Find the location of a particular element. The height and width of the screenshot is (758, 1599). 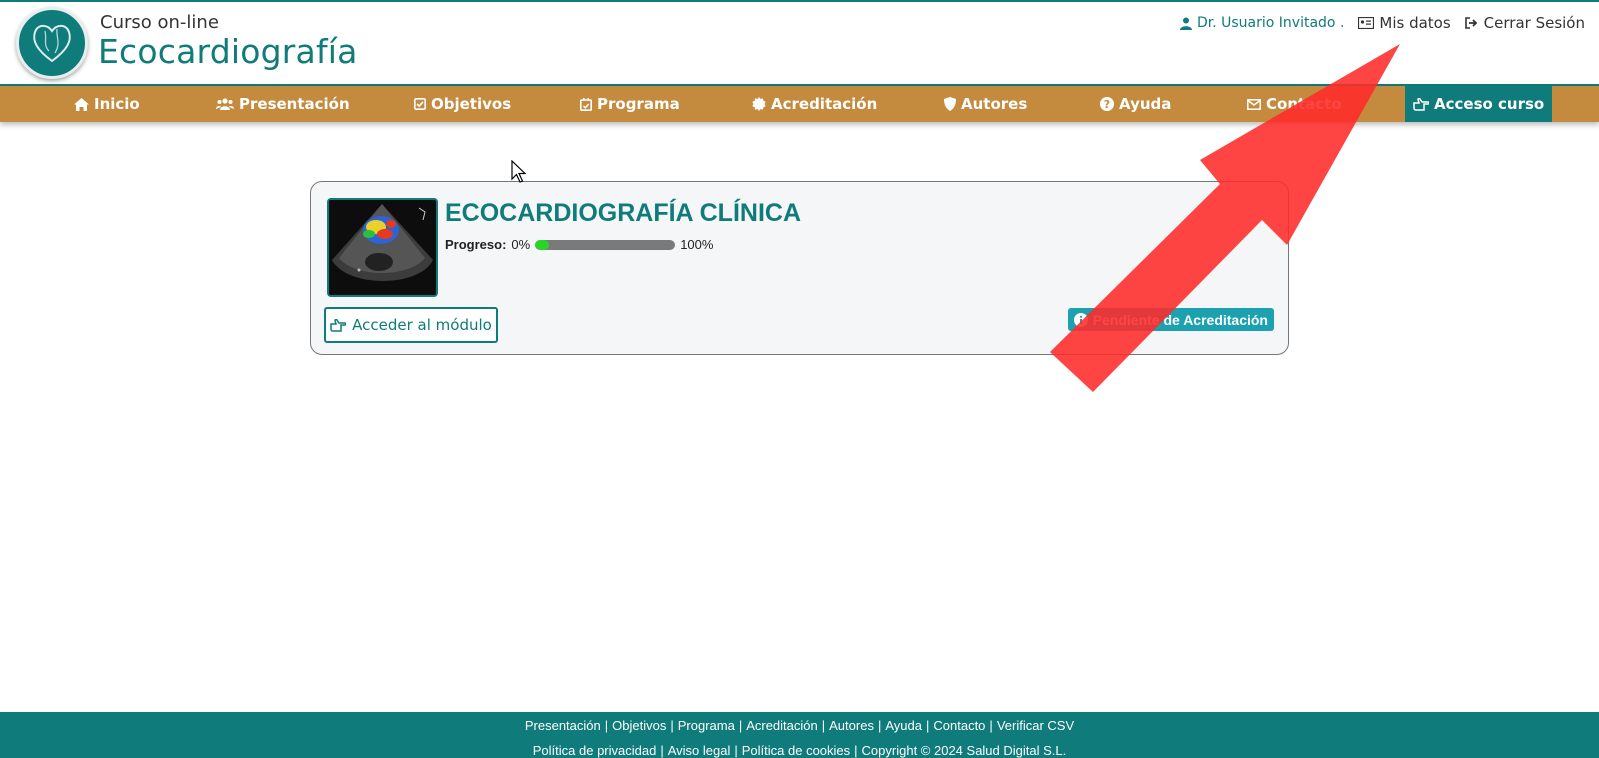

access-module-button: Acceder al módulo is located at coordinates (411, 325).